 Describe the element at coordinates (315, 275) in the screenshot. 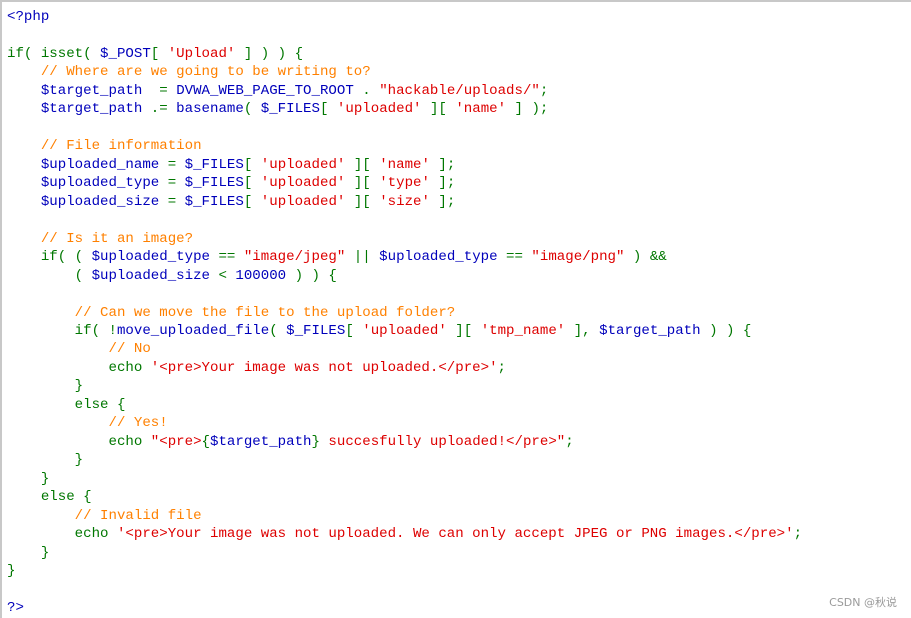

I see `keyword-token: ) ) {` at that location.